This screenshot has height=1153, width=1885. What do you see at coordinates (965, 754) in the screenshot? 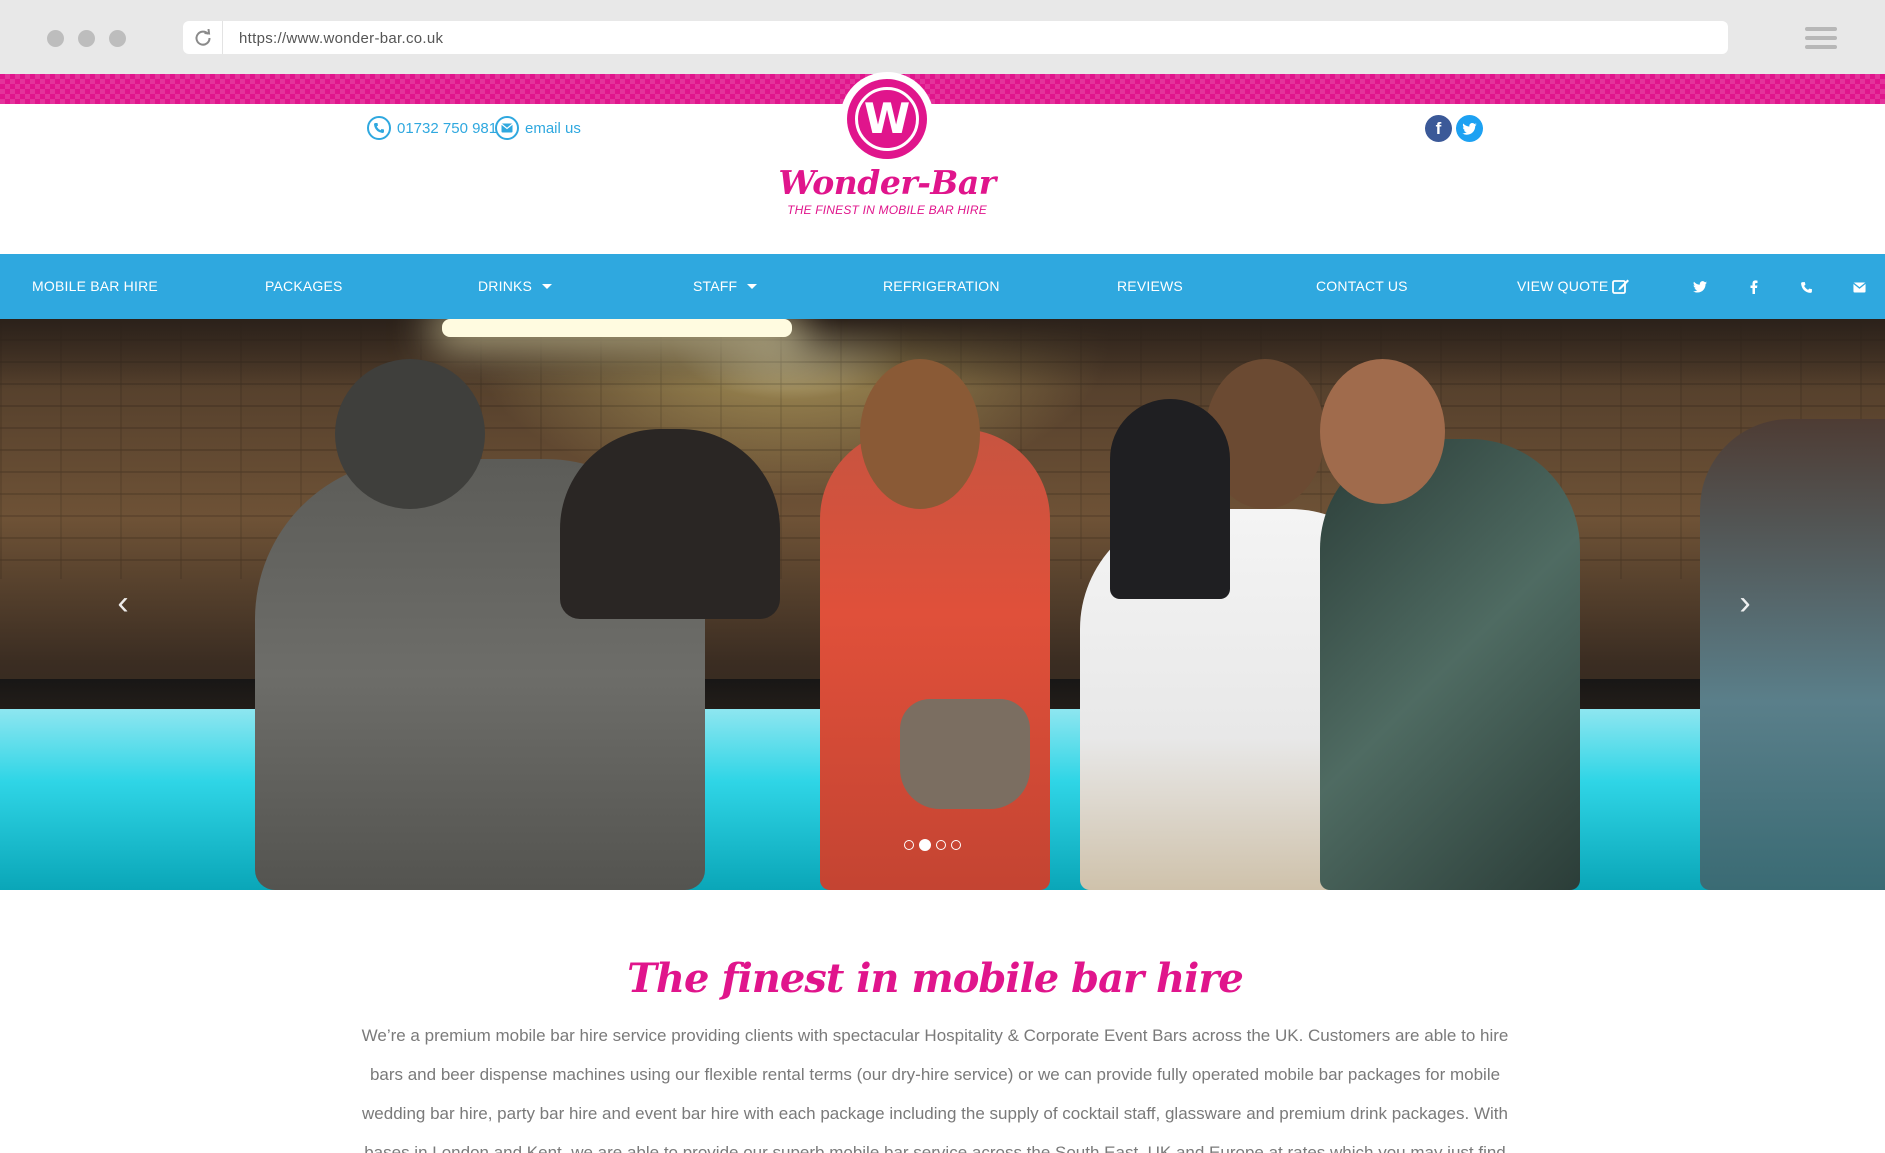
I see `guest-handbag` at bounding box center [965, 754].